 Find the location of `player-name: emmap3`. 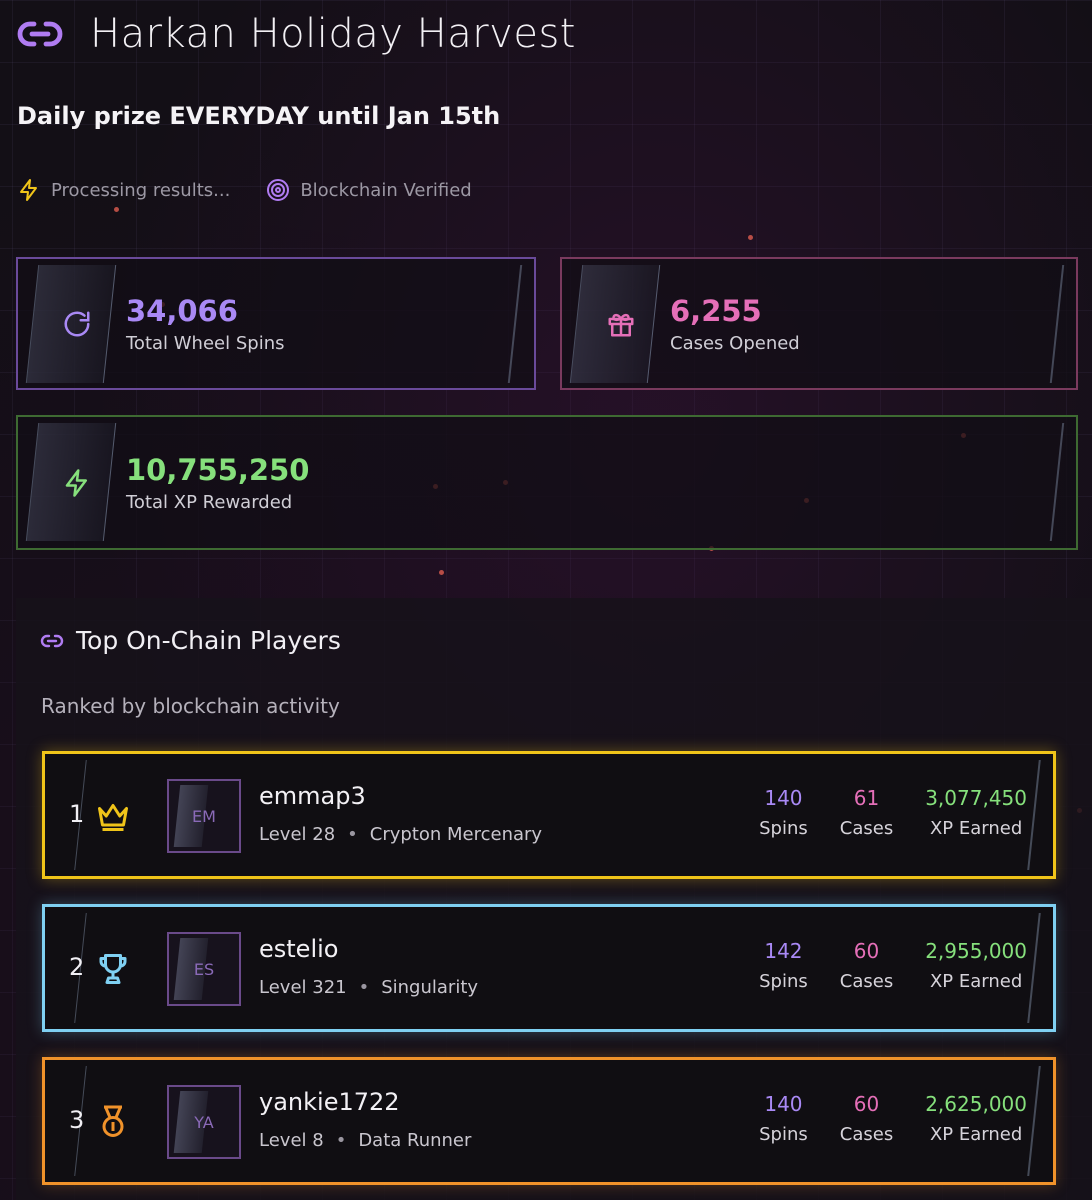

player-name: emmap3 is located at coordinates (312, 796).